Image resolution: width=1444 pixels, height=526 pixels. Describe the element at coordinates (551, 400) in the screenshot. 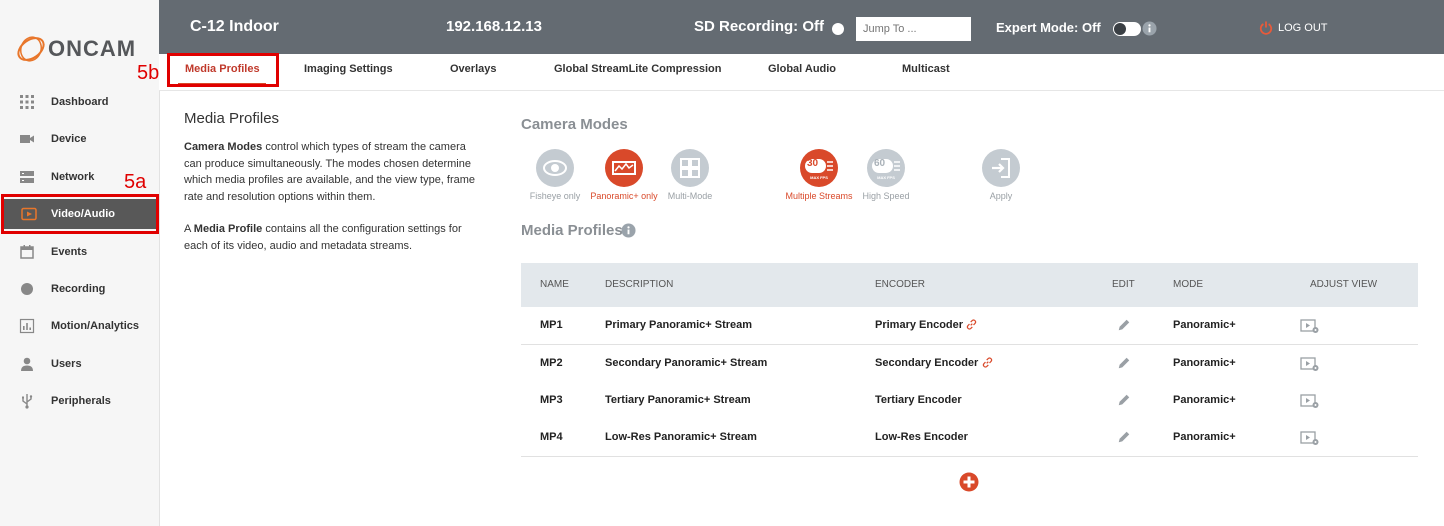

I see `row-name: MP3` at that location.